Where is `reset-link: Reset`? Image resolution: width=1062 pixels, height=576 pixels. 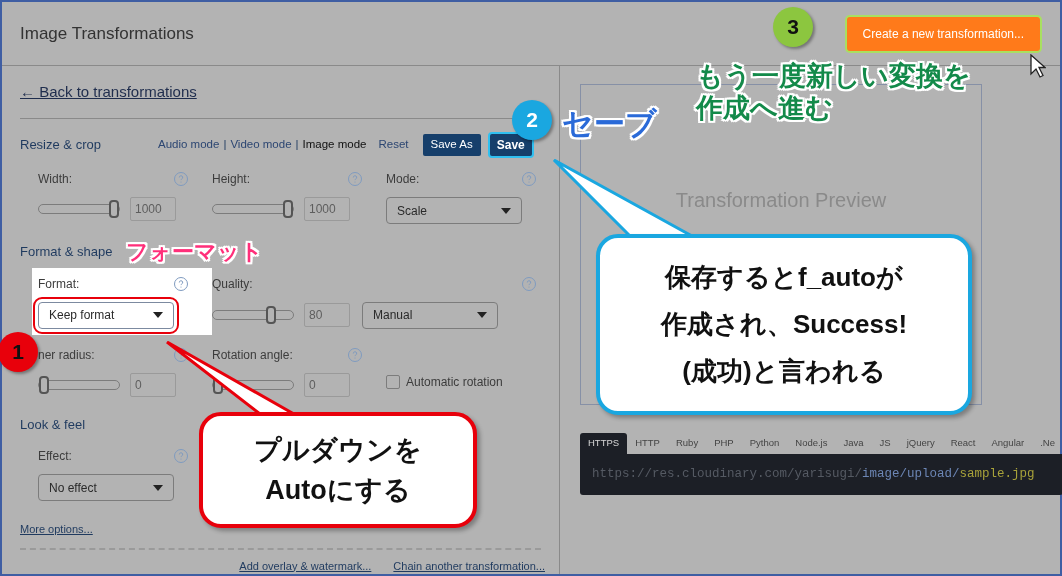 reset-link: Reset is located at coordinates (393, 145).